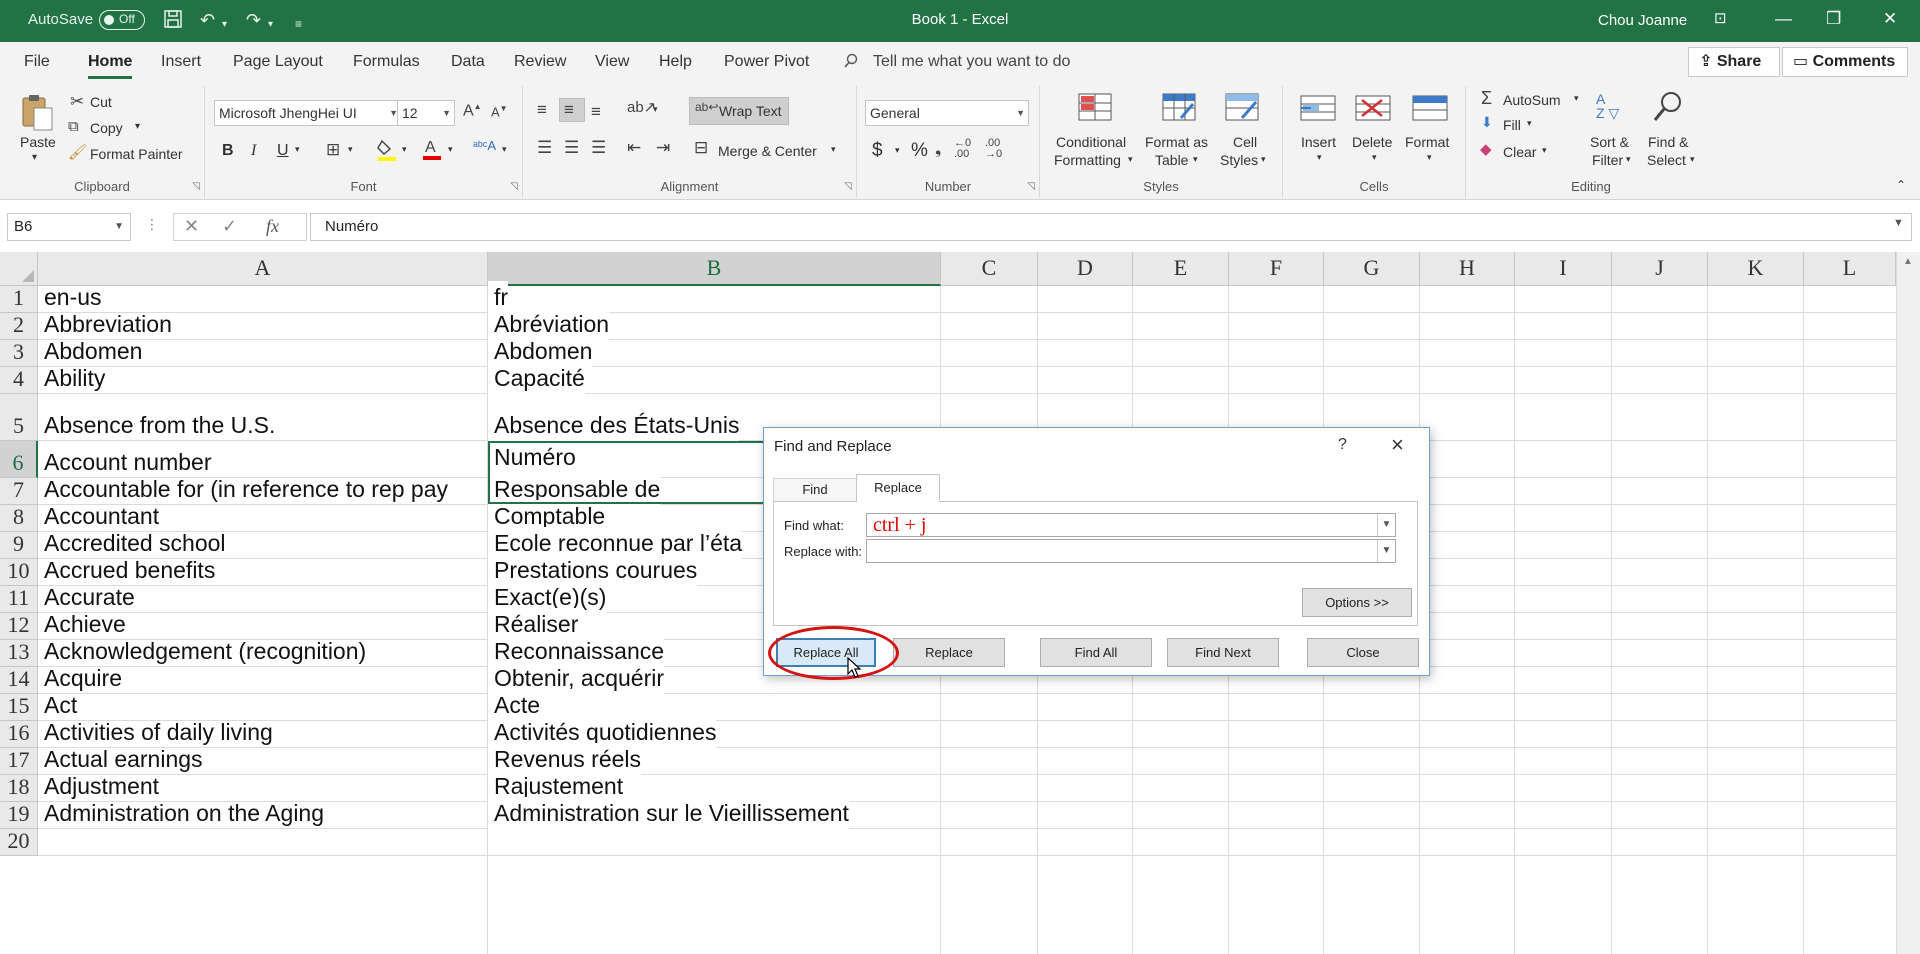 The image size is (1920, 954). I want to click on cut-icon: ✂, so click(77, 102).